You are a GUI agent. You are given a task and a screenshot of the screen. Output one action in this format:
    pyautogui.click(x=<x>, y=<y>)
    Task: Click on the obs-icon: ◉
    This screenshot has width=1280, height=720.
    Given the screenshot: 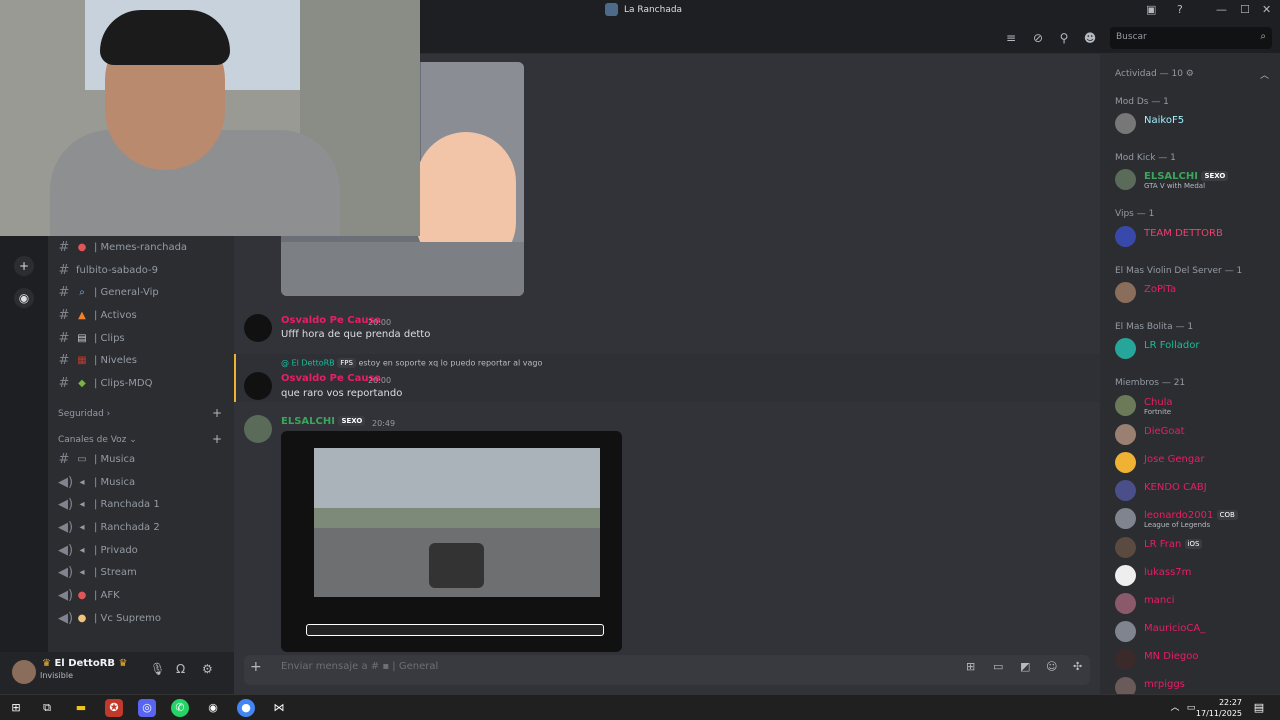 What is the action you would take?
    pyautogui.click(x=213, y=708)
    